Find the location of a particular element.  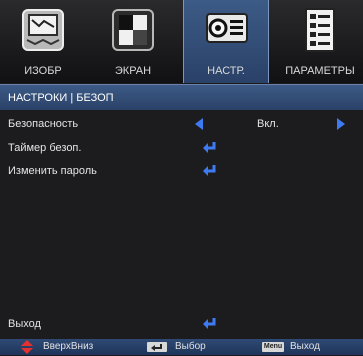

image-settings-icon is located at coordinates (43, 30).